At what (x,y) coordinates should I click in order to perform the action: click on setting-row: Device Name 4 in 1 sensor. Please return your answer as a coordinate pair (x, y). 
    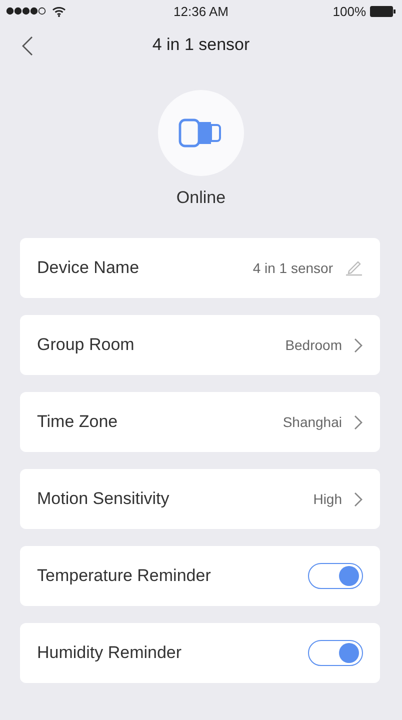
    Looking at the image, I should click on (200, 268).